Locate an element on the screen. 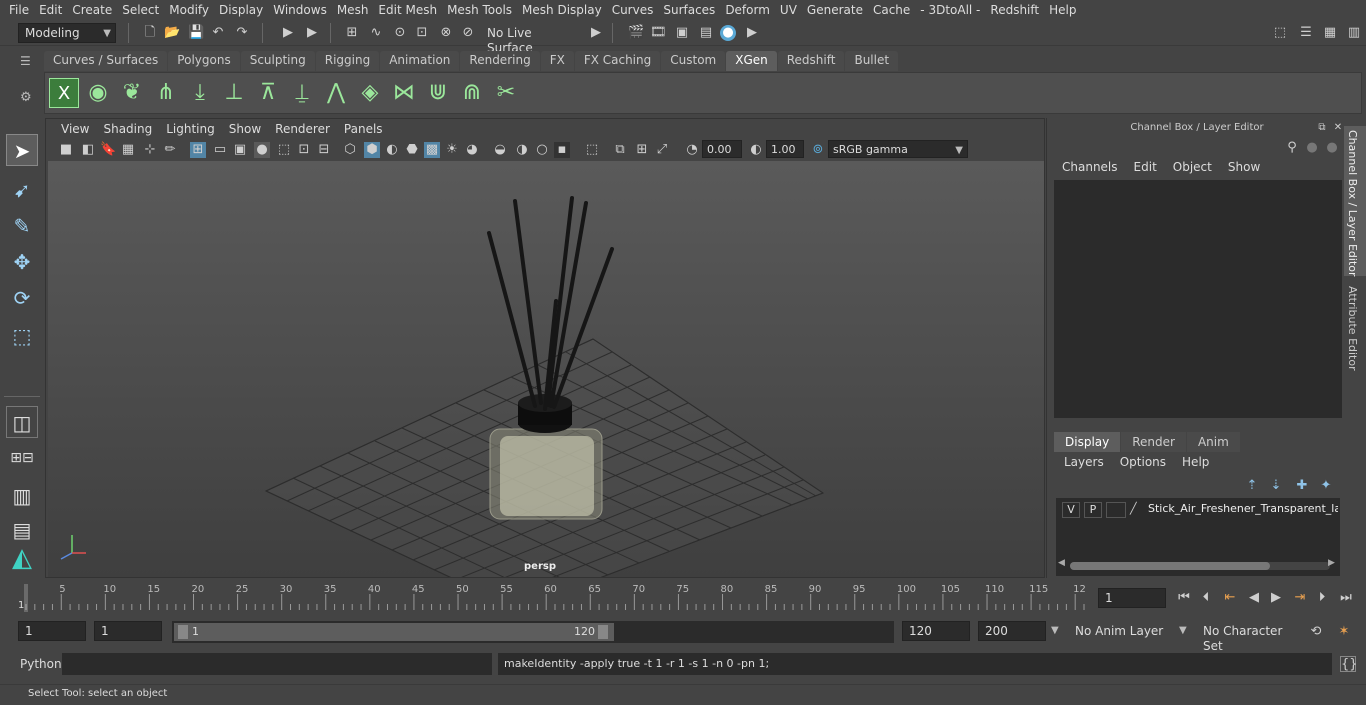  paint-select-icon: ✎ is located at coordinates (22, 226).